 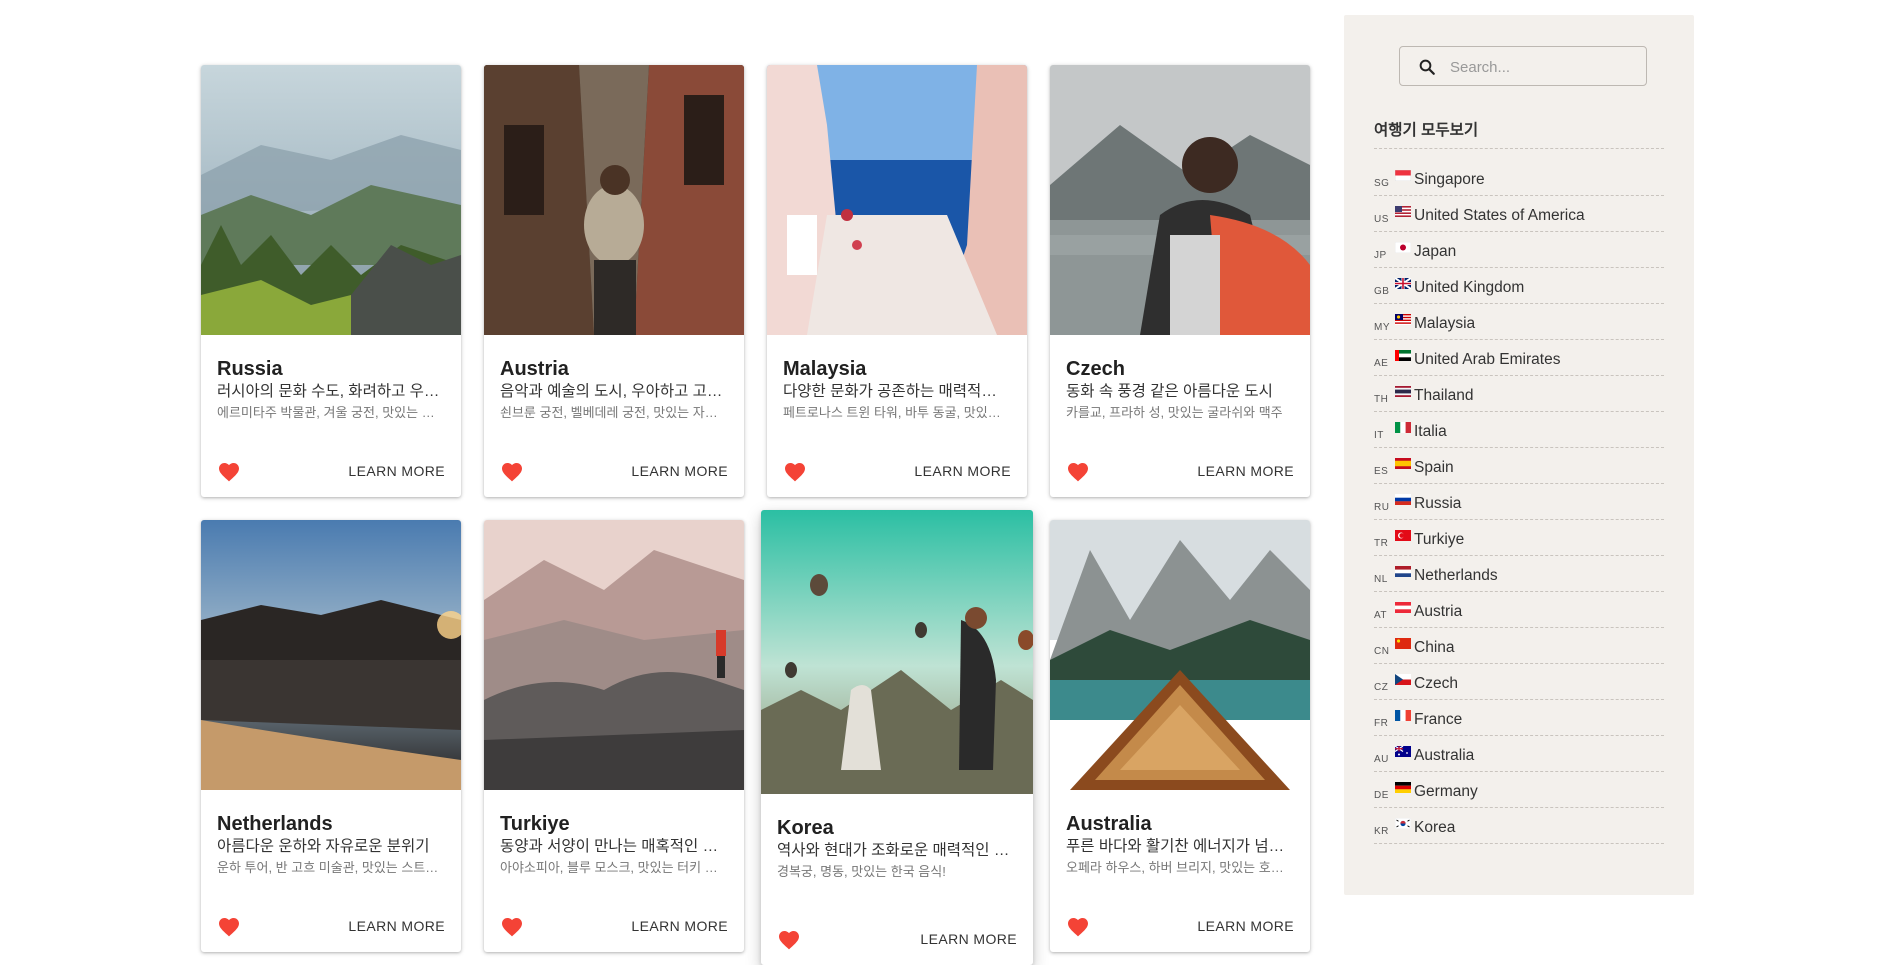 I want to click on card-description: 오페라 하우스, 하버 브리지, 맛있는 호주 음식, so click(x=1180, y=867).